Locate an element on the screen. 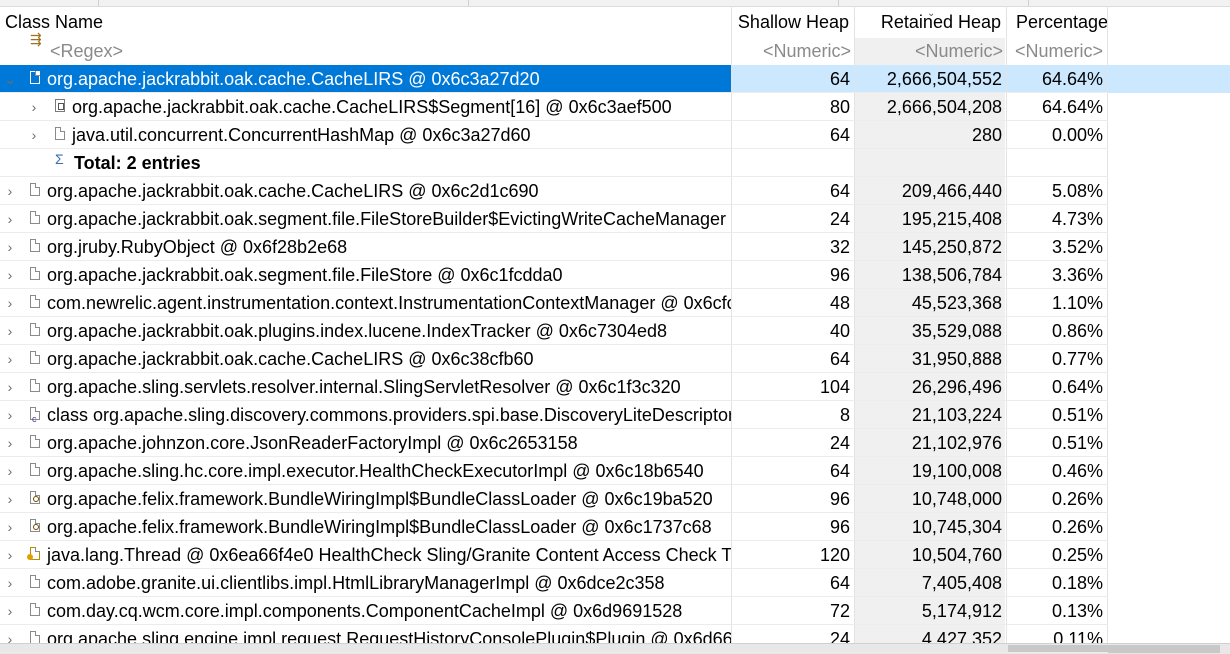 The image size is (1230, 654). row-percentage: 0.18% is located at coordinates (1077, 583).